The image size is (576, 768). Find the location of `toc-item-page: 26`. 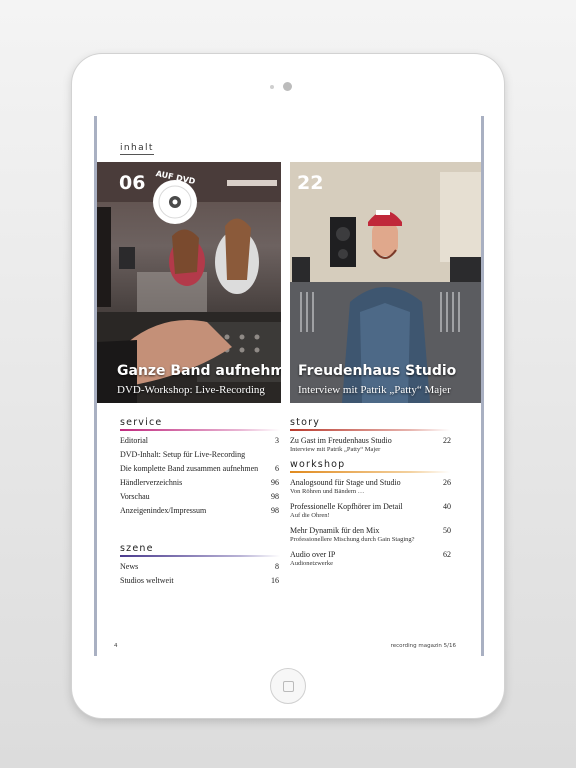

toc-item-page: 26 is located at coordinates (447, 482).